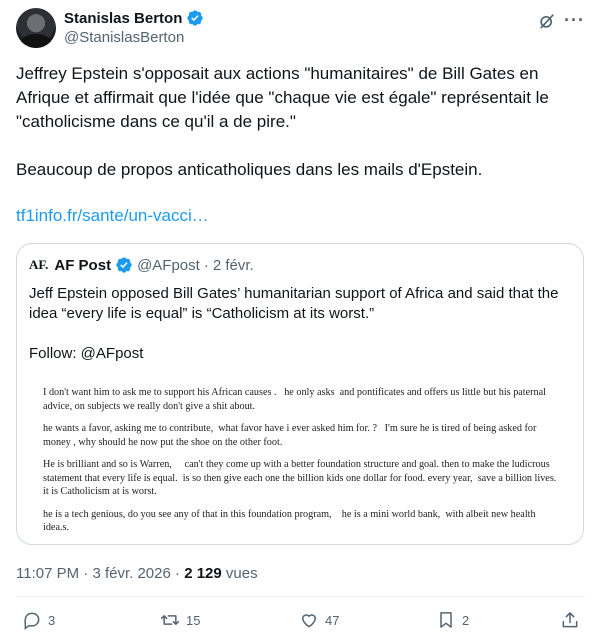 This screenshot has width=601, height=638. What do you see at coordinates (32, 621) in the screenshot?
I see `reply-icon` at bounding box center [32, 621].